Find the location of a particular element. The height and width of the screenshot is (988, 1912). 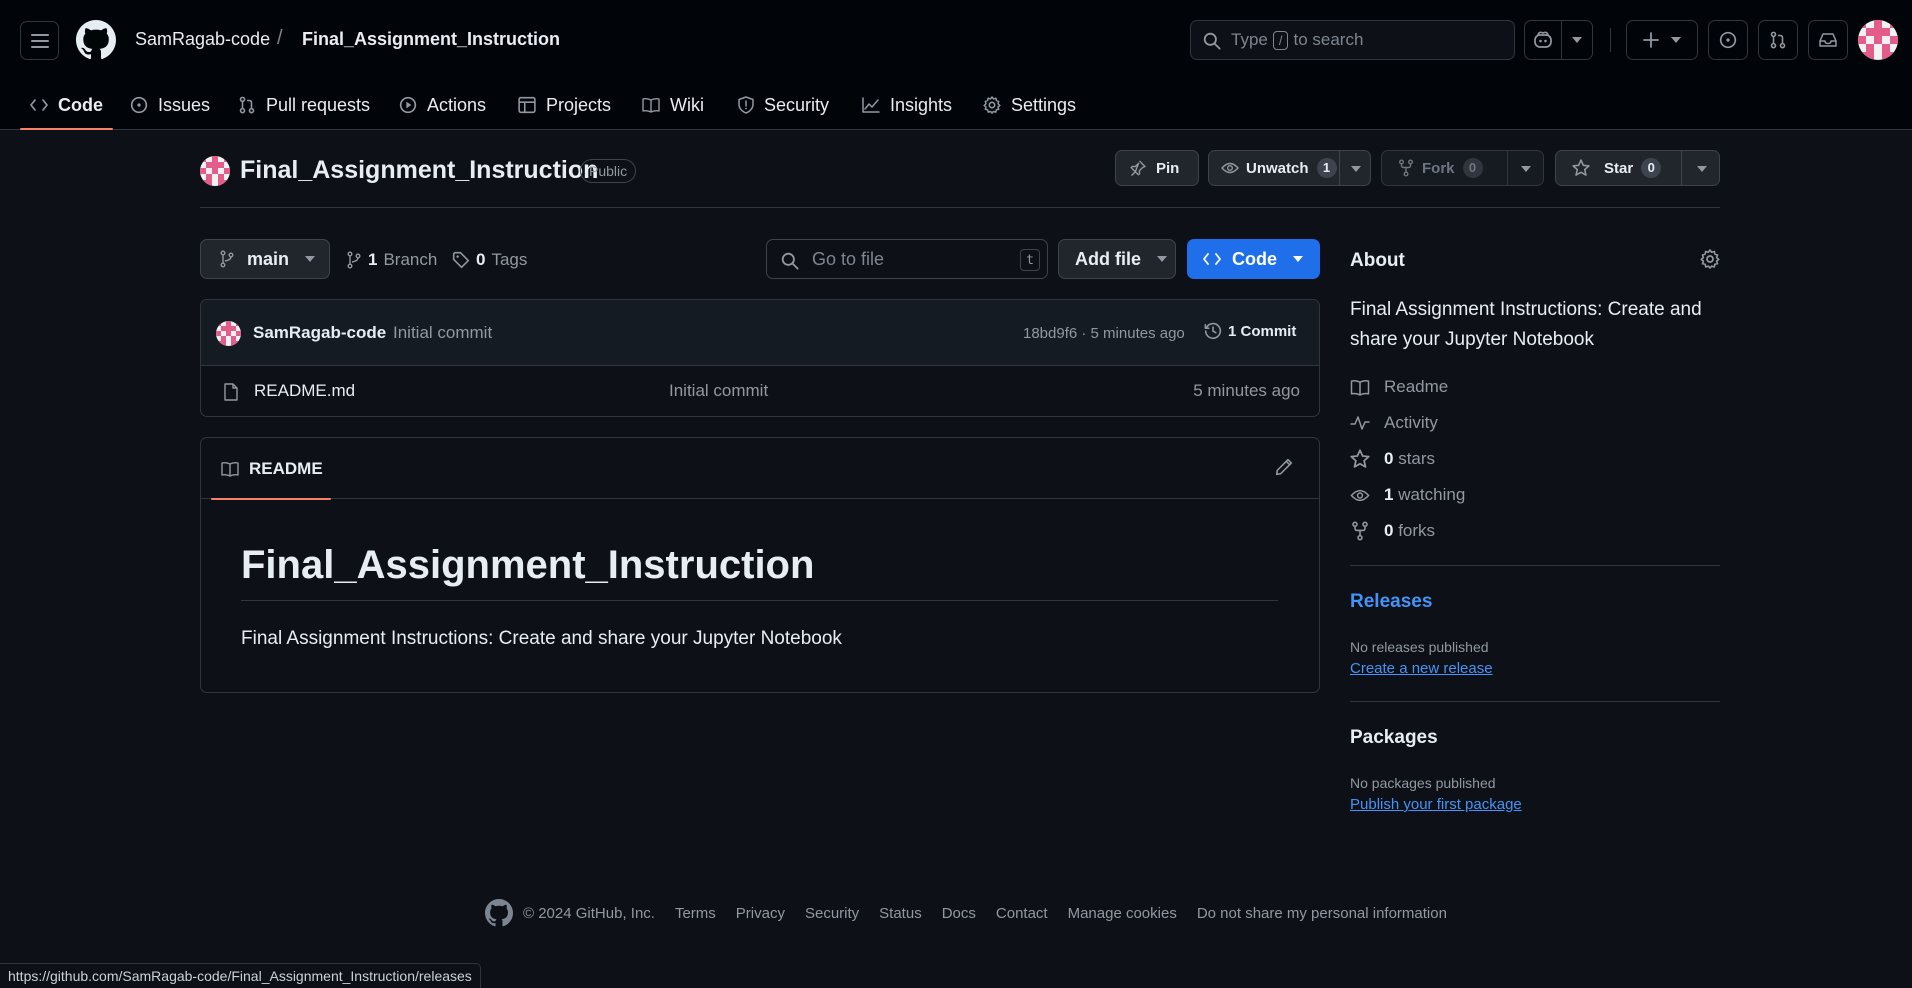

about-readme-link: Readme is located at coordinates (1399, 387).